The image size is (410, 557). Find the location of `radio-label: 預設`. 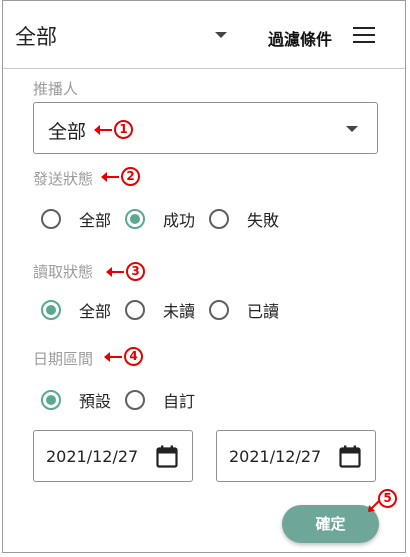

radio-label: 預設 is located at coordinates (95, 401).